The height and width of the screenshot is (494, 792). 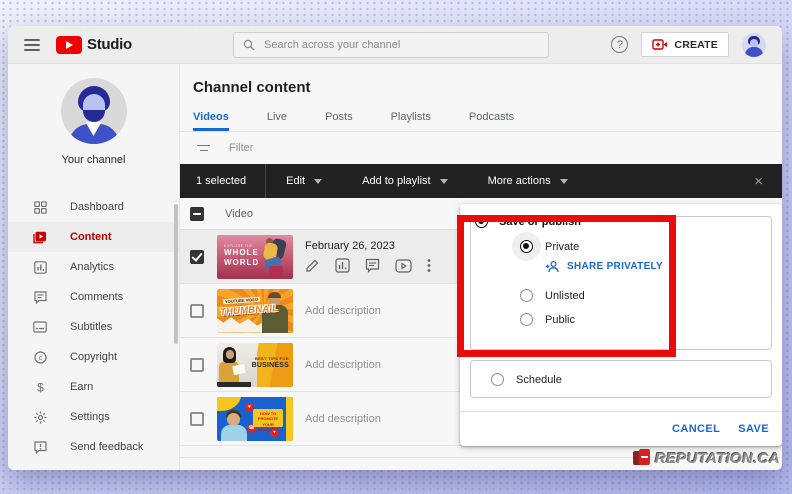 I want to click on save-or-publish-group, so click(x=621, y=283).